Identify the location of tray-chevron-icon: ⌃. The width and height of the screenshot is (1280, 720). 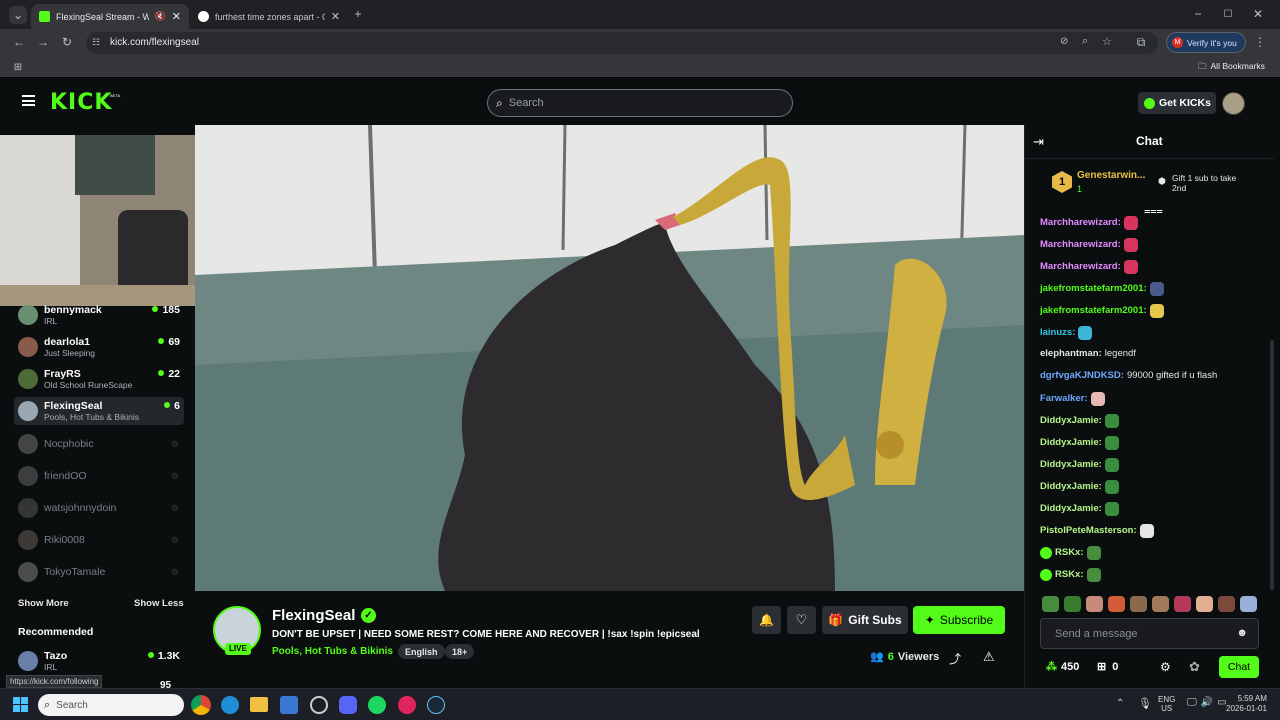
(1120, 703).